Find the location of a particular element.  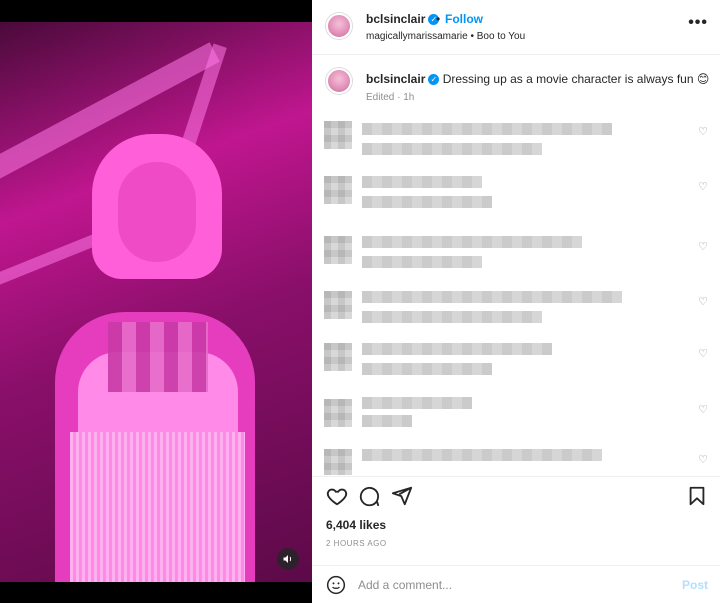

comment-input is located at coordinates (508, 585).